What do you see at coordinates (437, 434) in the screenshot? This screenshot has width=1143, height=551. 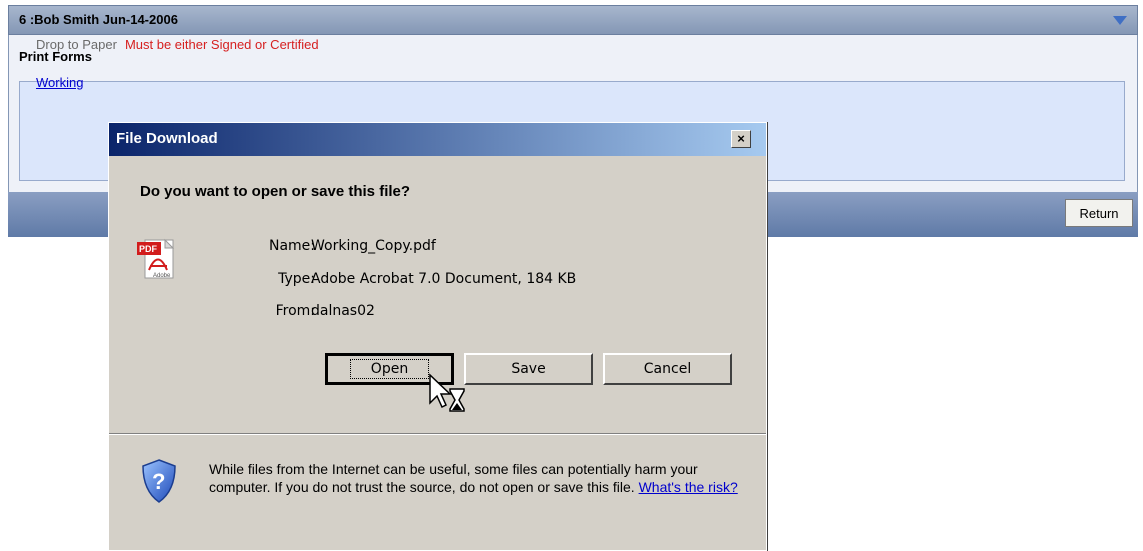 I see `dialog-separator` at bounding box center [437, 434].